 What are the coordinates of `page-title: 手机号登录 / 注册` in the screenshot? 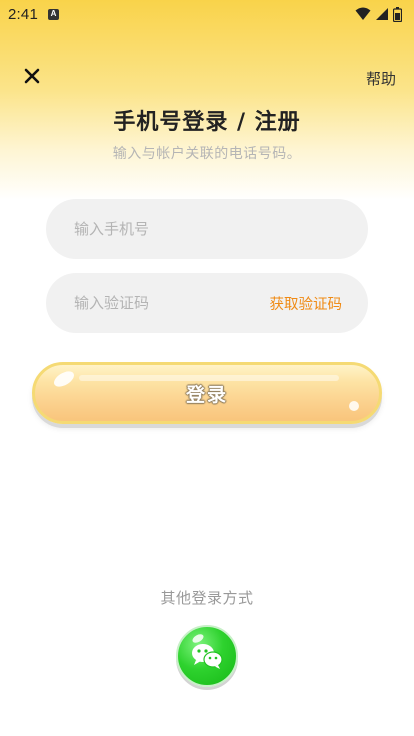 It's located at (207, 122).